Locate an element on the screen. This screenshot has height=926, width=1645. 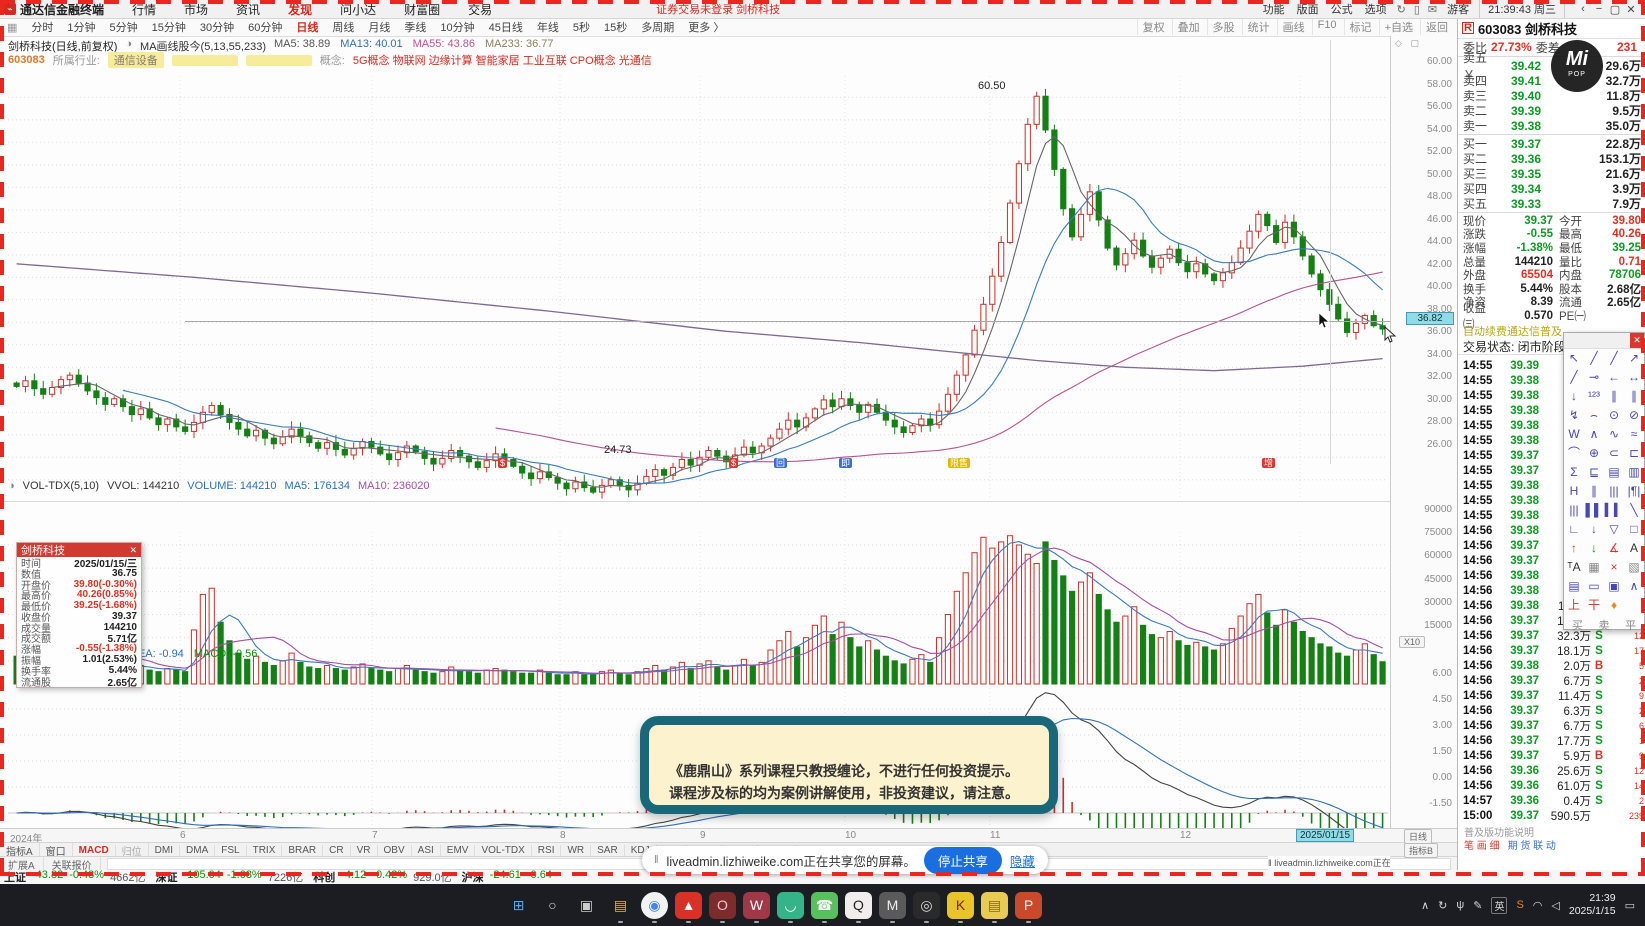
period-item: 月线 is located at coordinates (379, 27).